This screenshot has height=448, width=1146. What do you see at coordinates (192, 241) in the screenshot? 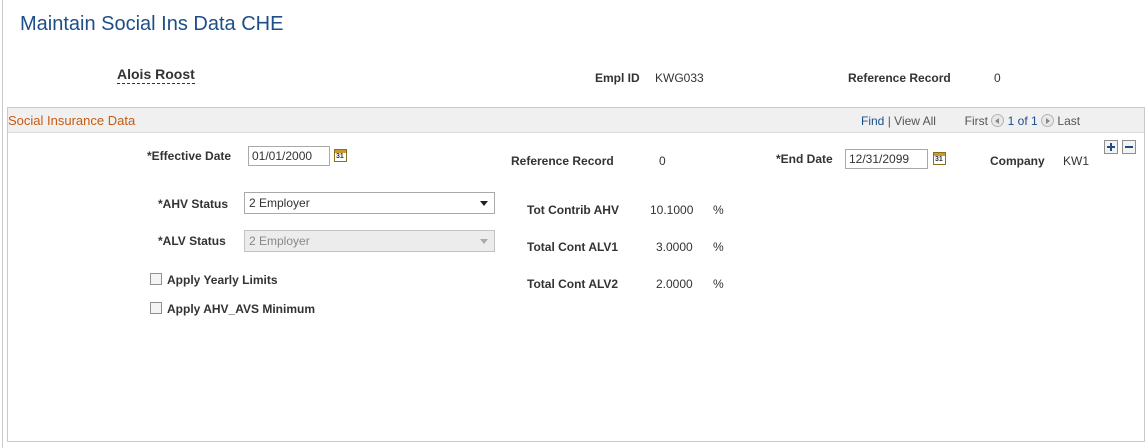
I see `alv-status-label: *ALV Status` at bounding box center [192, 241].